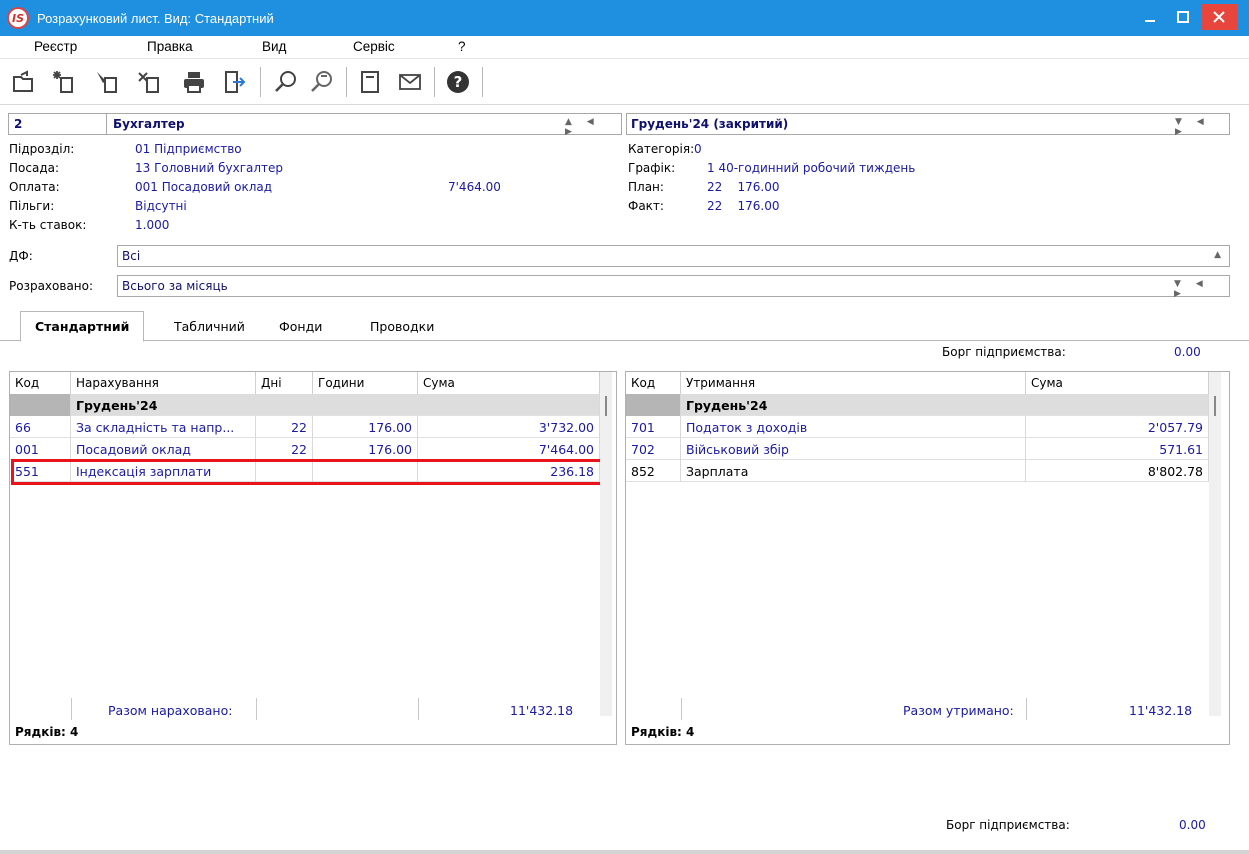  I want to click on tab-funds: Фонди, so click(300, 326).